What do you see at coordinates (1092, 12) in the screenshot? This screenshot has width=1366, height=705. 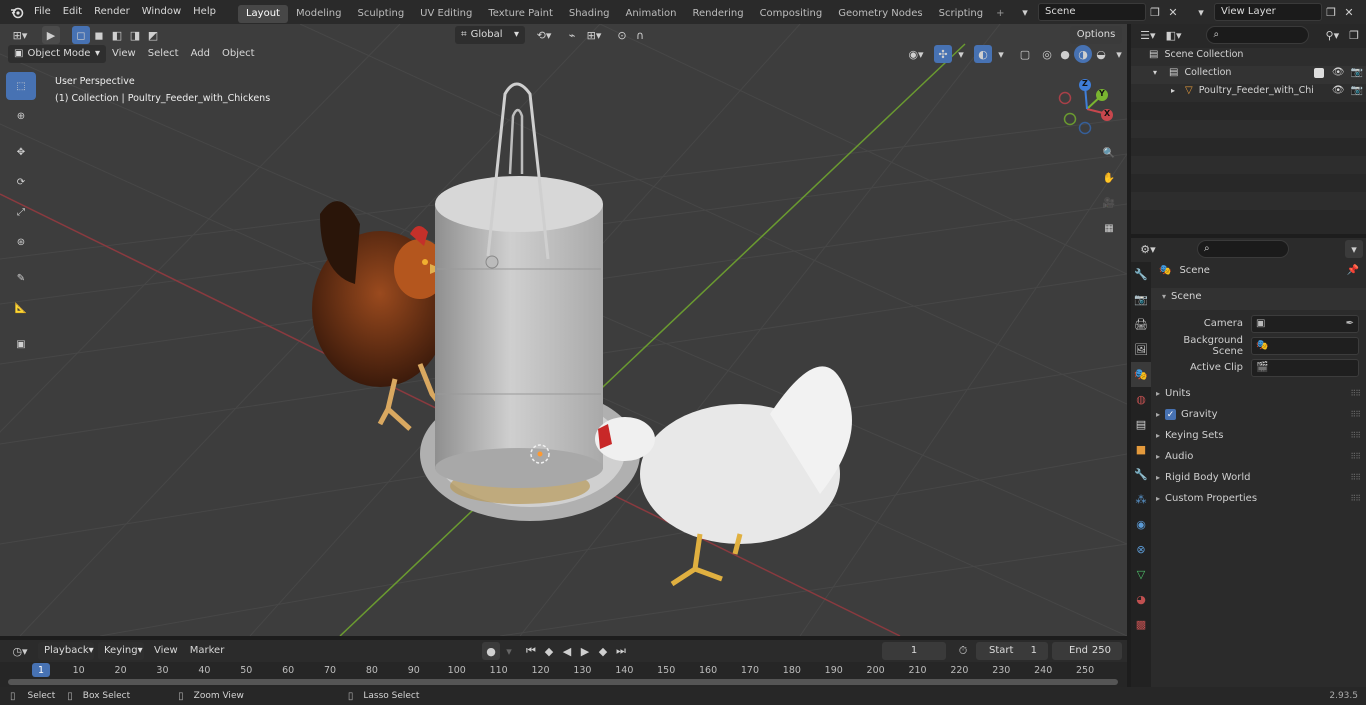 I see `scene-name-field: Scene` at bounding box center [1092, 12].